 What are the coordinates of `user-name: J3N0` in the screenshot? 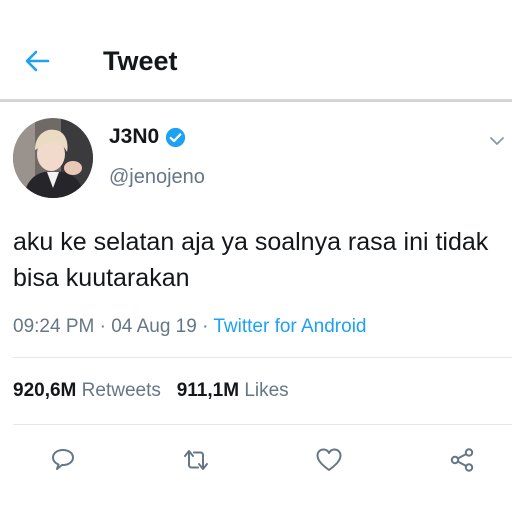 It's located at (147, 137).